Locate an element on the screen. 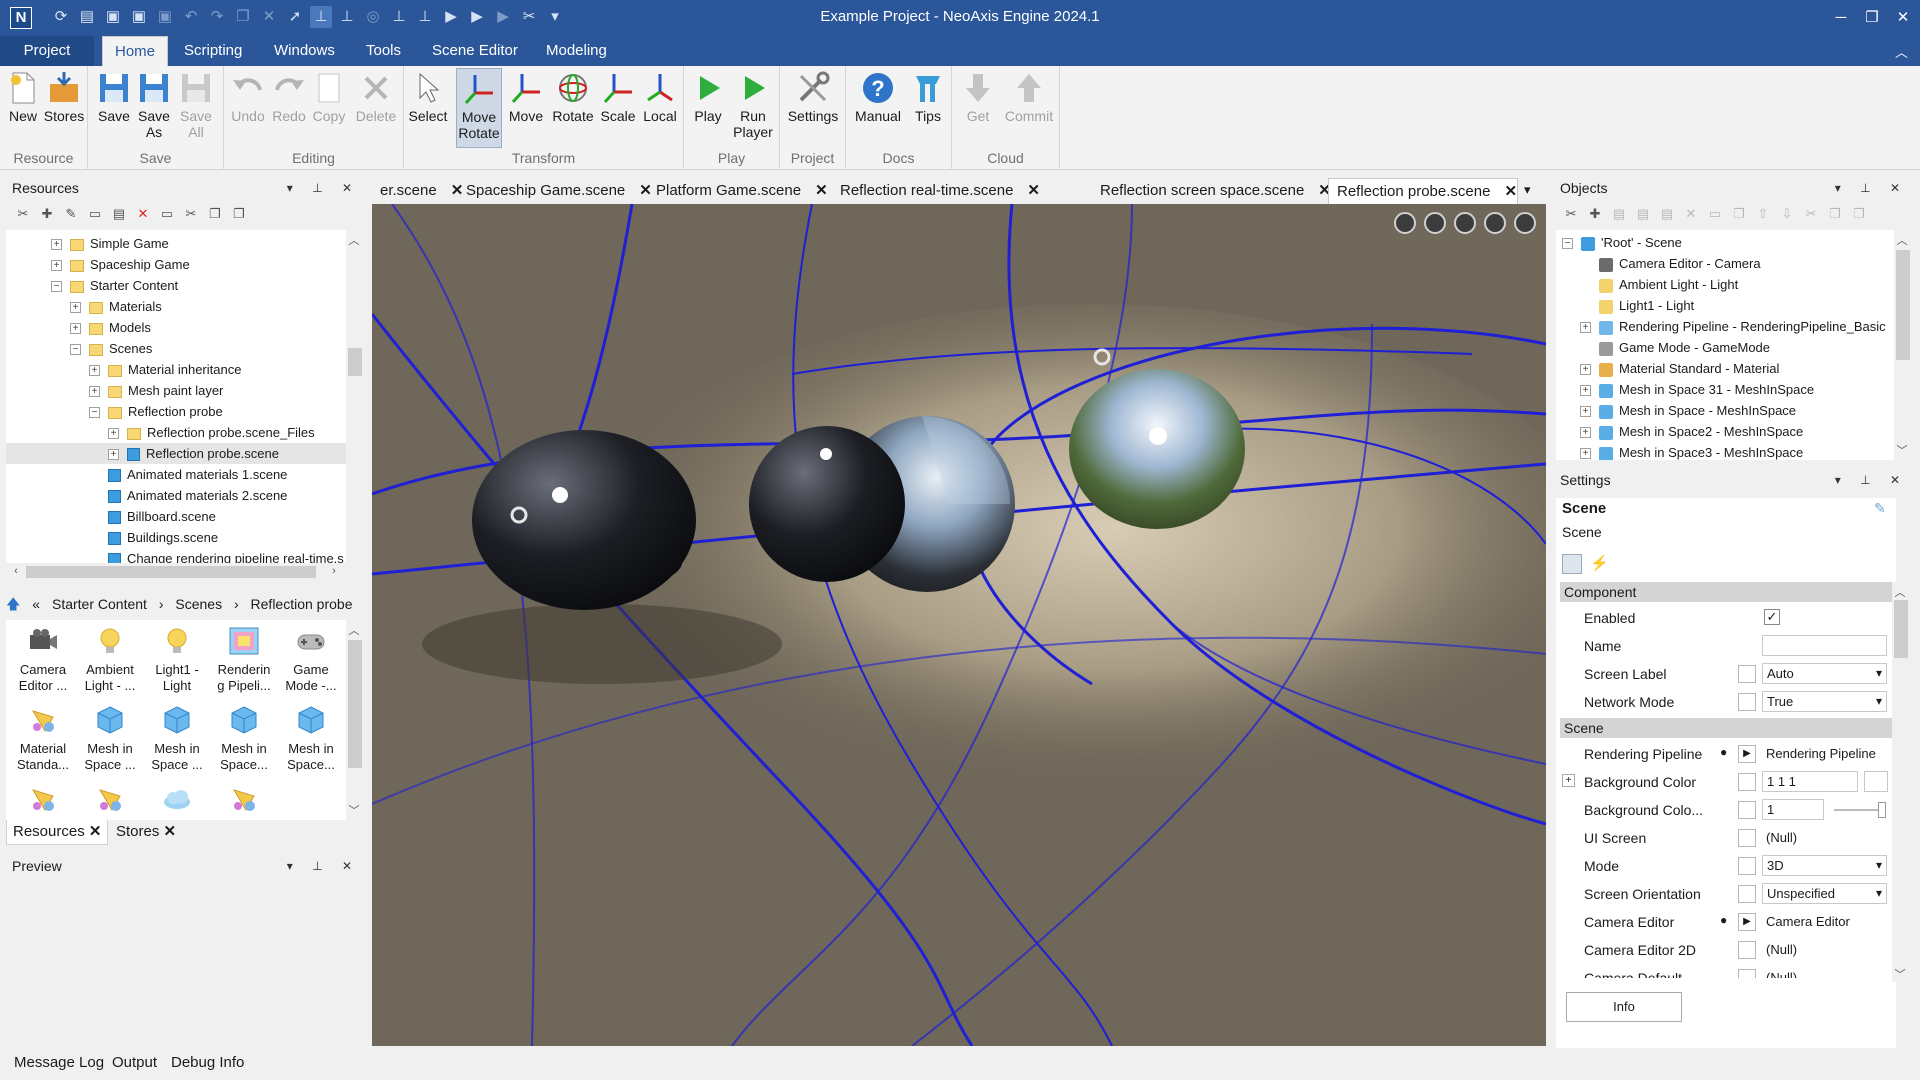 This screenshot has height=1080, width=1920. edit-icon: ✎ is located at coordinates (71, 214).